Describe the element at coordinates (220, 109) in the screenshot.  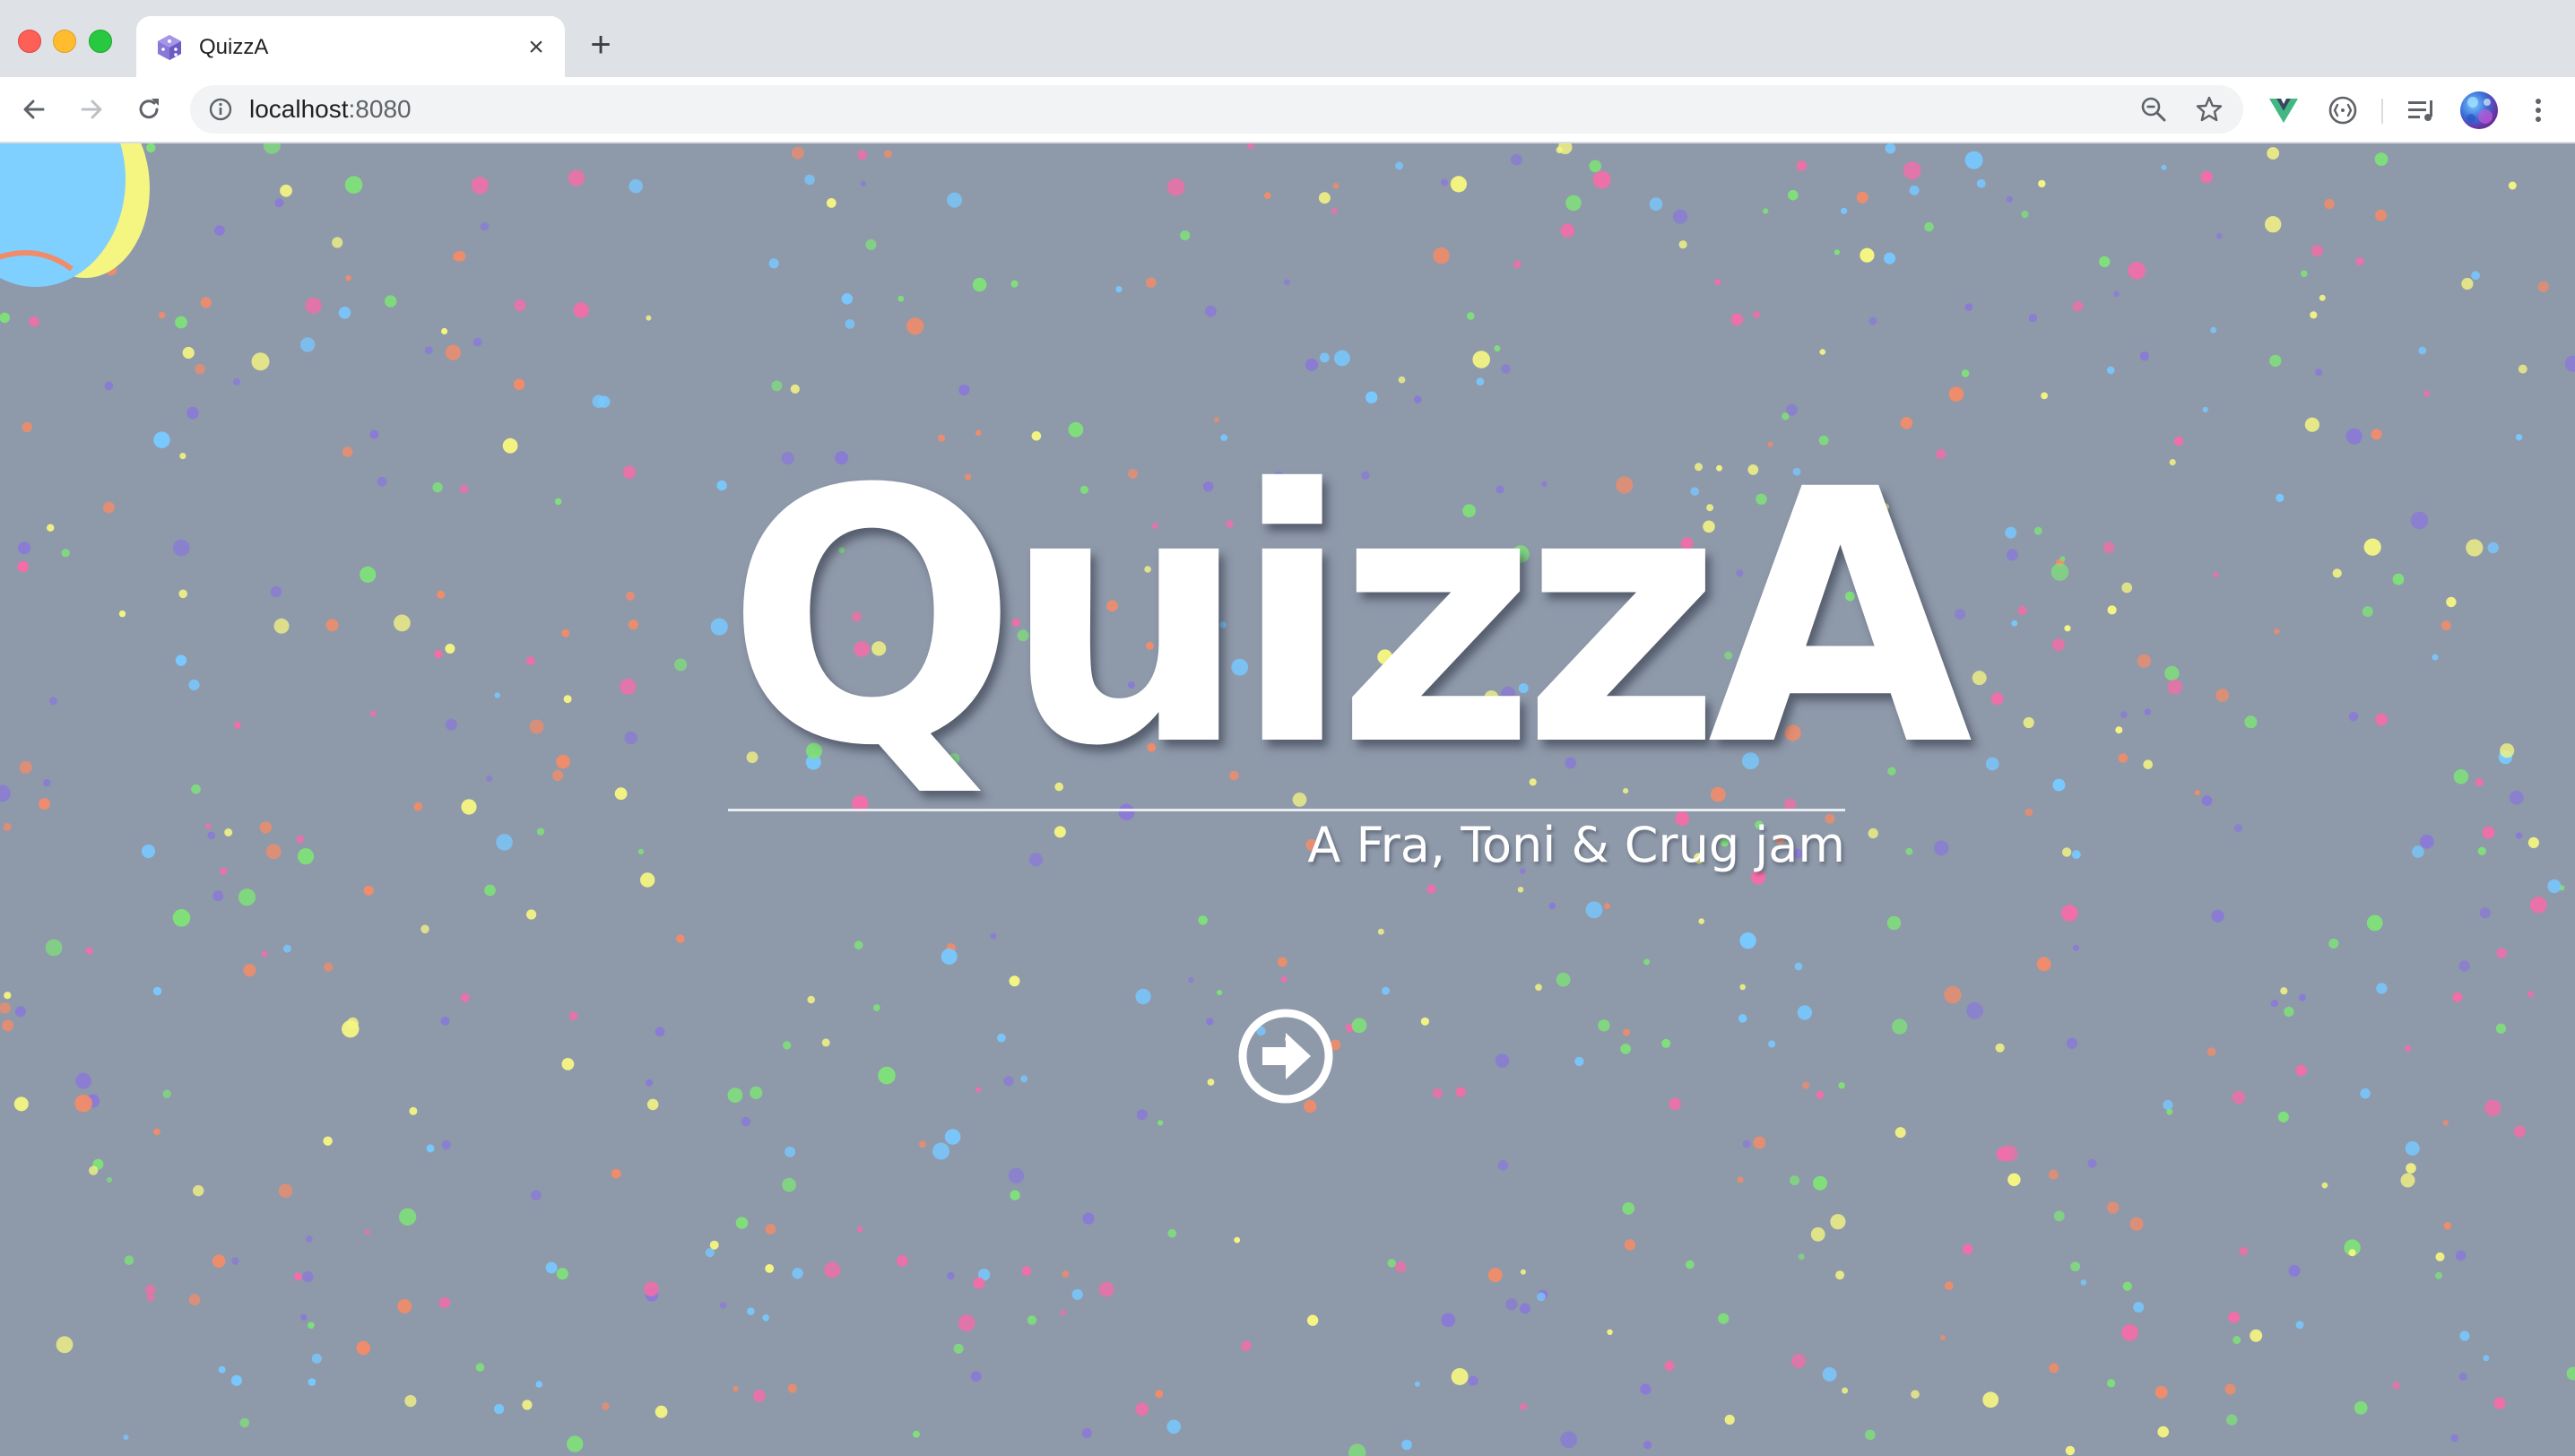
I see `info-icon` at that location.